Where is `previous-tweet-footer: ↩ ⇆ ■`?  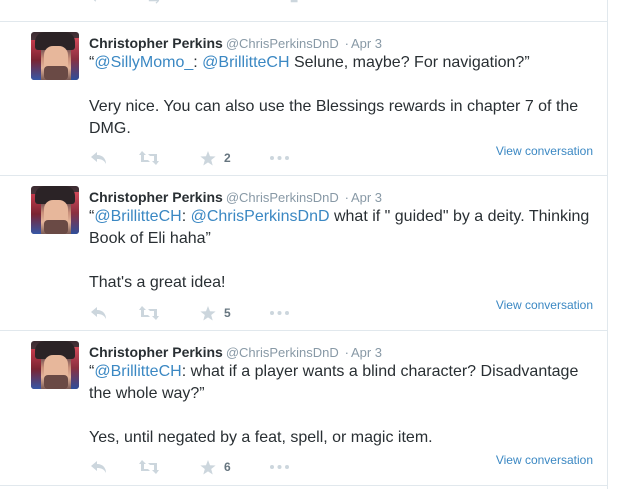
previous-tweet-footer: ↩ ⇆ ■ is located at coordinates (303, 11).